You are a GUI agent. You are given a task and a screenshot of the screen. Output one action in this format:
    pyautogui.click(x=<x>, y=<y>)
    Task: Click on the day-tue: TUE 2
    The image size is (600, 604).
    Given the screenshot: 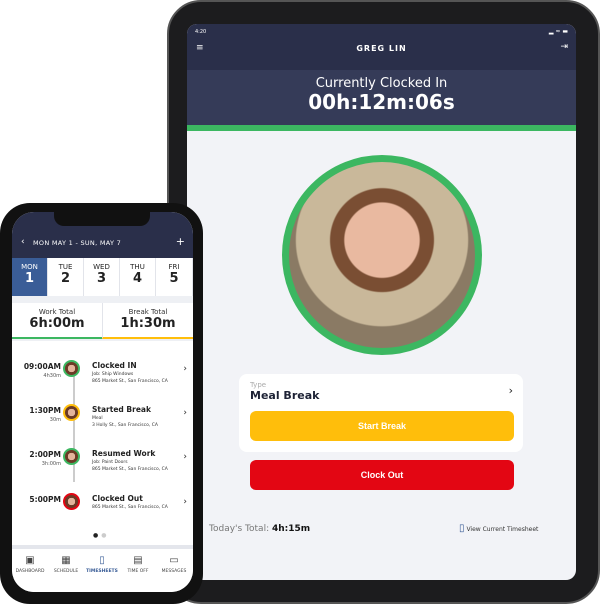 What is the action you would take?
    pyautogui.click(x=66, y=277)
    